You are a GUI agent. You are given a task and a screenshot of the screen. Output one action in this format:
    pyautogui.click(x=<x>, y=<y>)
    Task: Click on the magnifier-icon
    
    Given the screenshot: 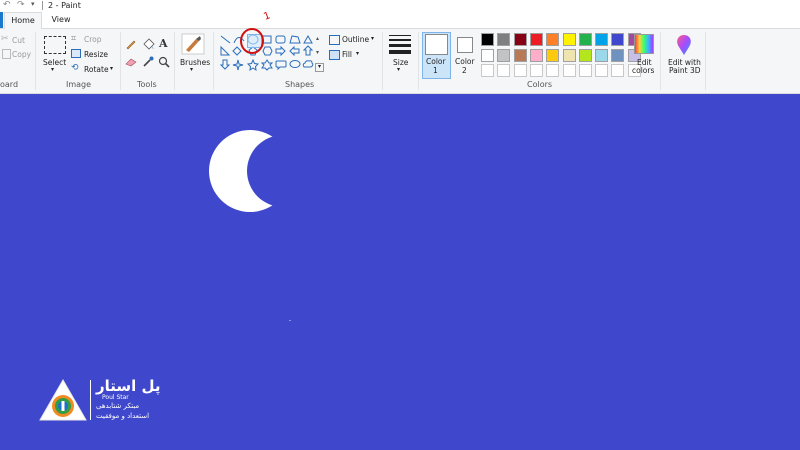 What is the action you would take?
    pyautogui.click(x=164, y=62)
    